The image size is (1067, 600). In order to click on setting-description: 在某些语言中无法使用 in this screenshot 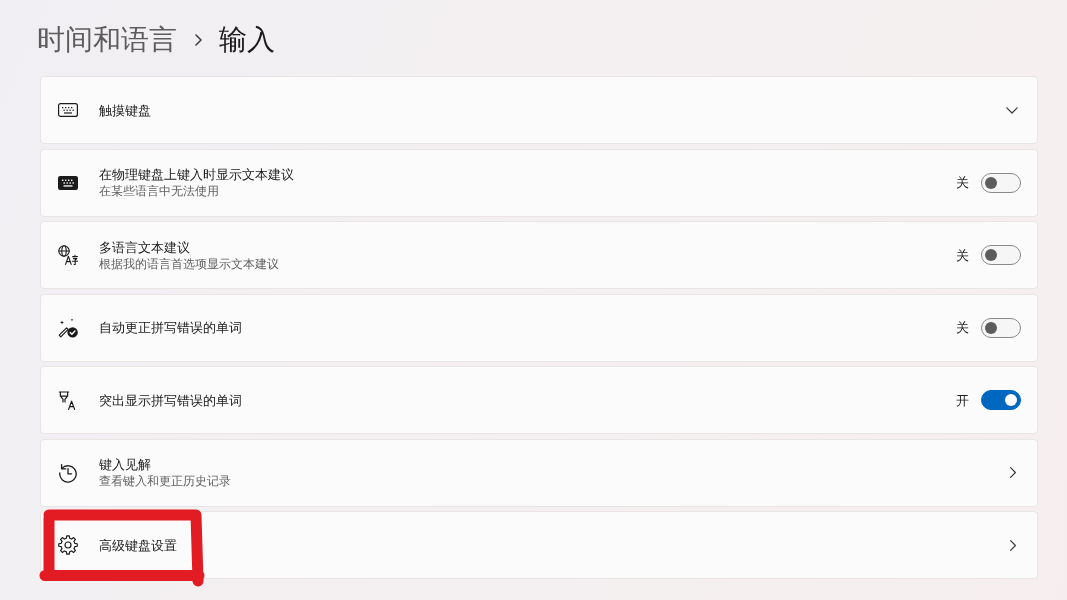, I will do `click(159, 191)`.